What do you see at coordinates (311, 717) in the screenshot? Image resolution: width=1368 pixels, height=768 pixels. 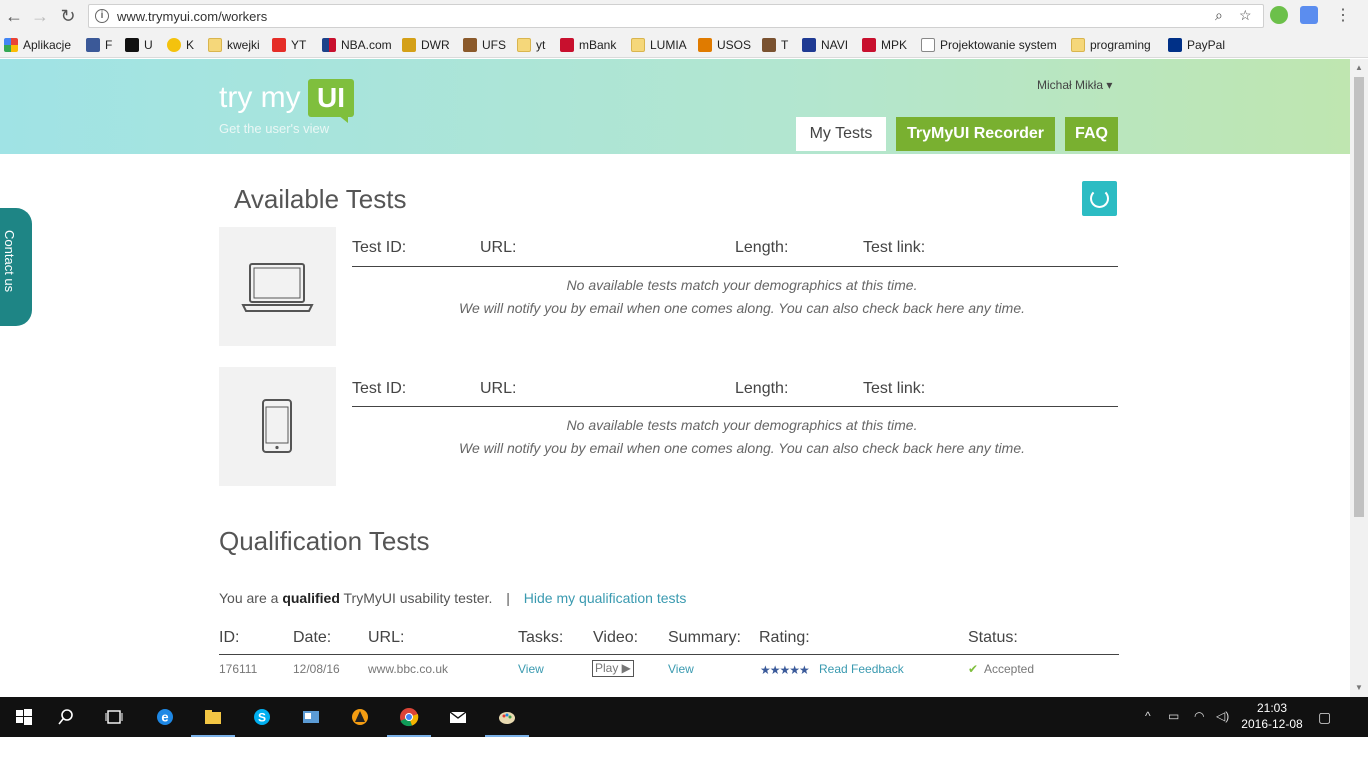 I see `app-button` at bounding box center [311, 717].